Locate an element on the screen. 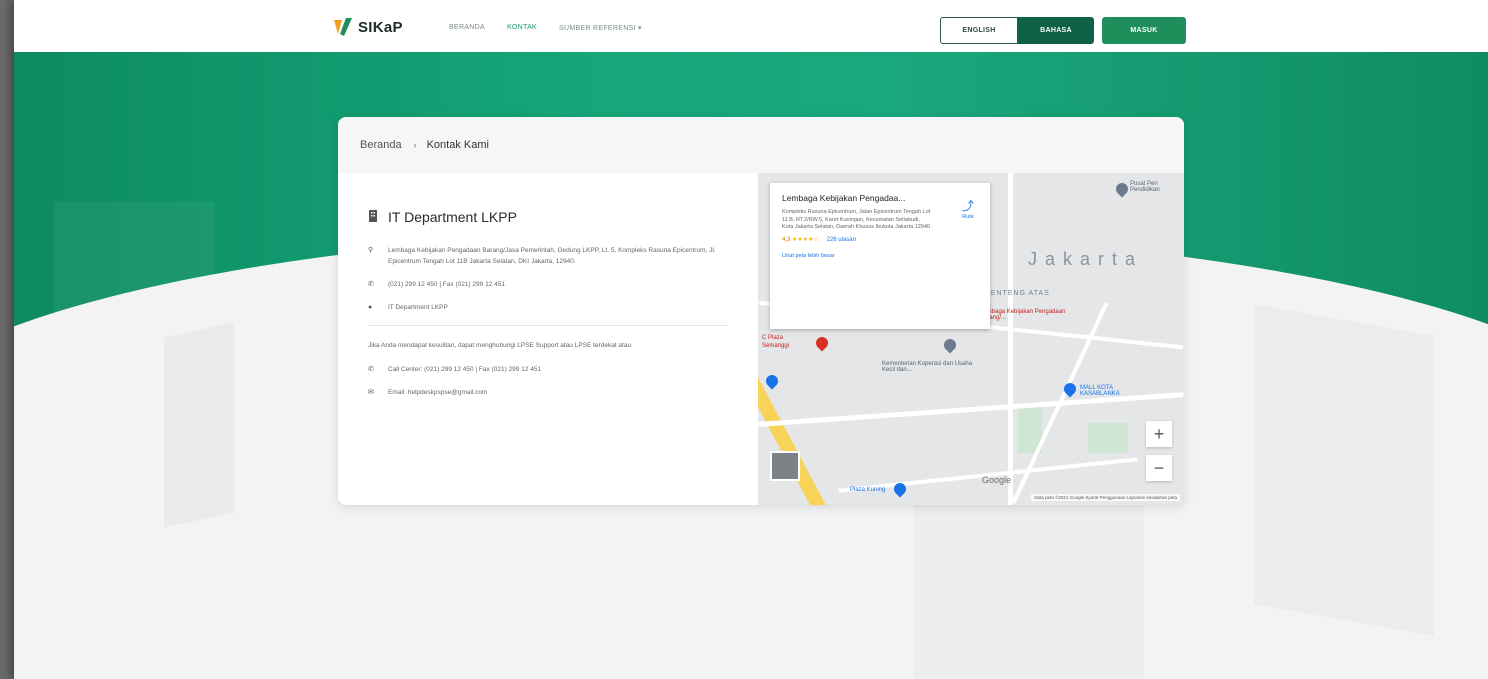 This screenshot has width=1488, height=679. map-poi-mall: MALL KOTA KASABLANKA is located at coordinates (1100, 391).